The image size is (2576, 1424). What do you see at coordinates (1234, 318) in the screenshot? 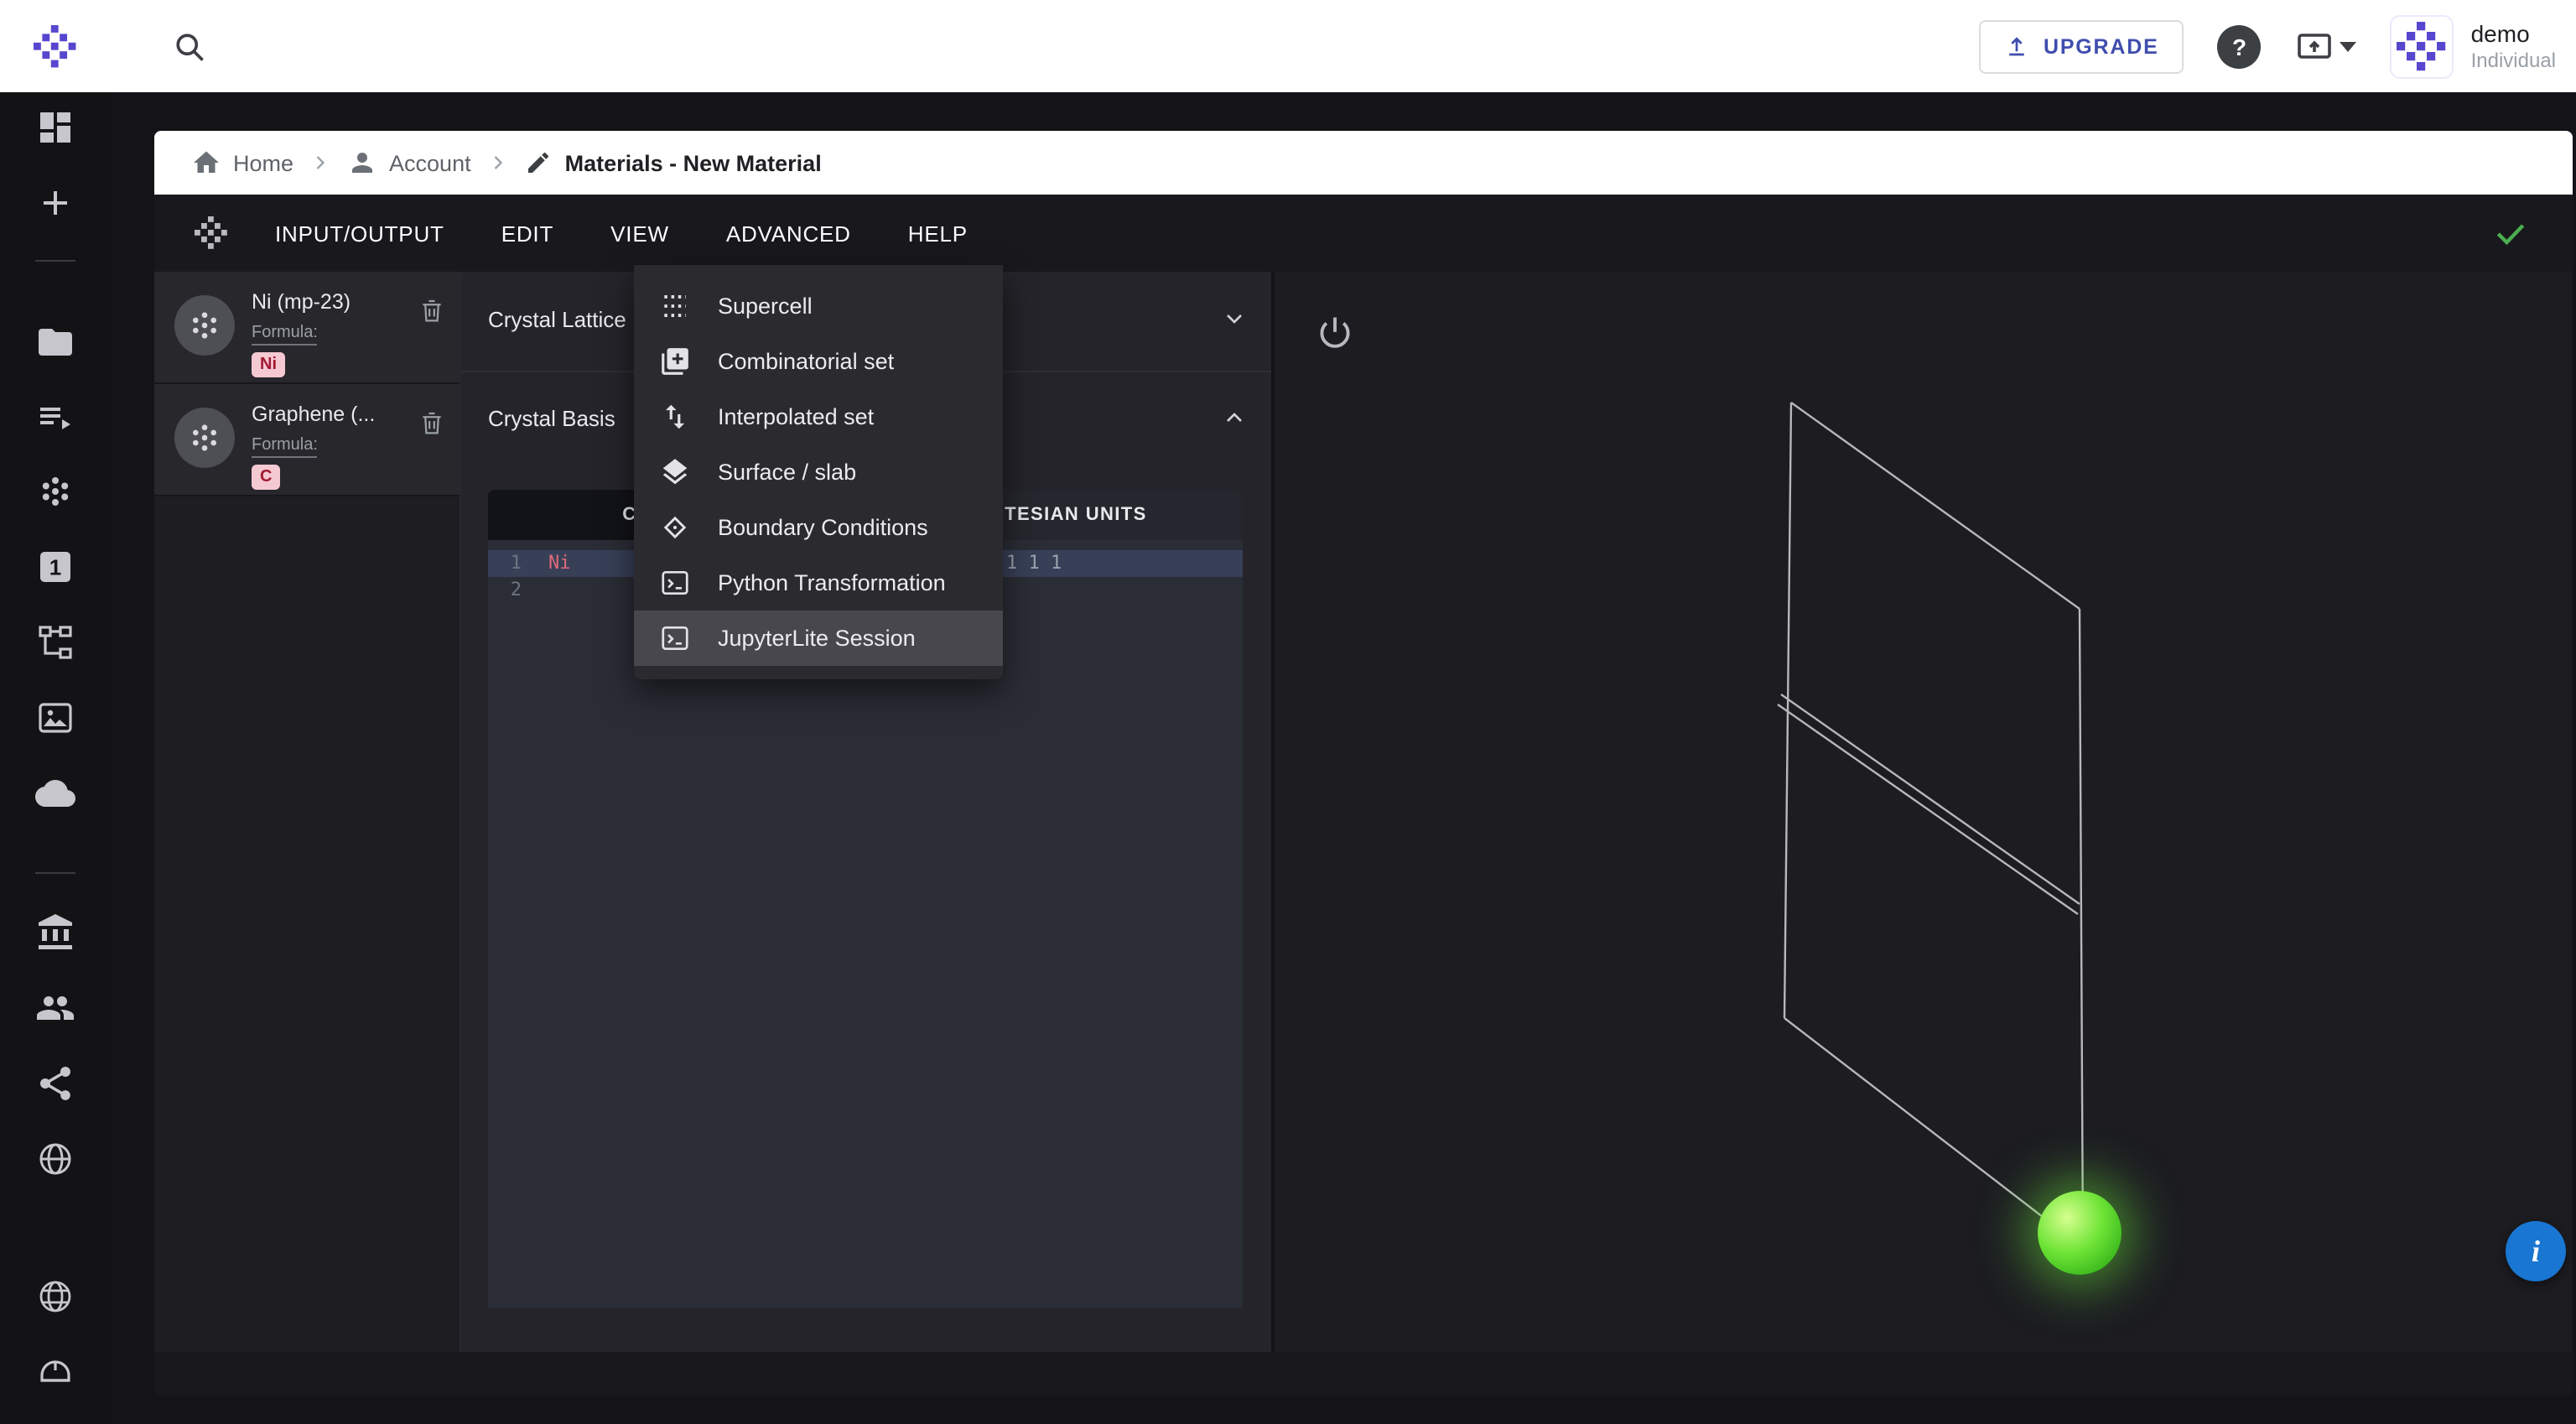
I see `chevron-down-icon` at bounding box center [1234, 318].